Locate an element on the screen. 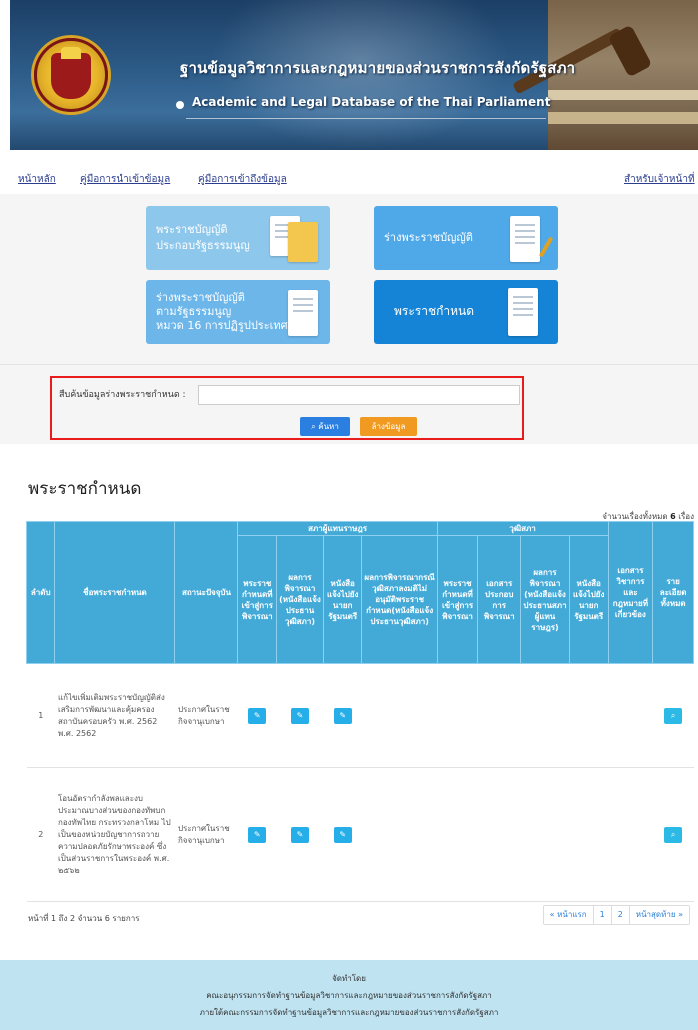 The image size is (698, 1030). header-no: ลำดับ is located at coordinates (40, 592).